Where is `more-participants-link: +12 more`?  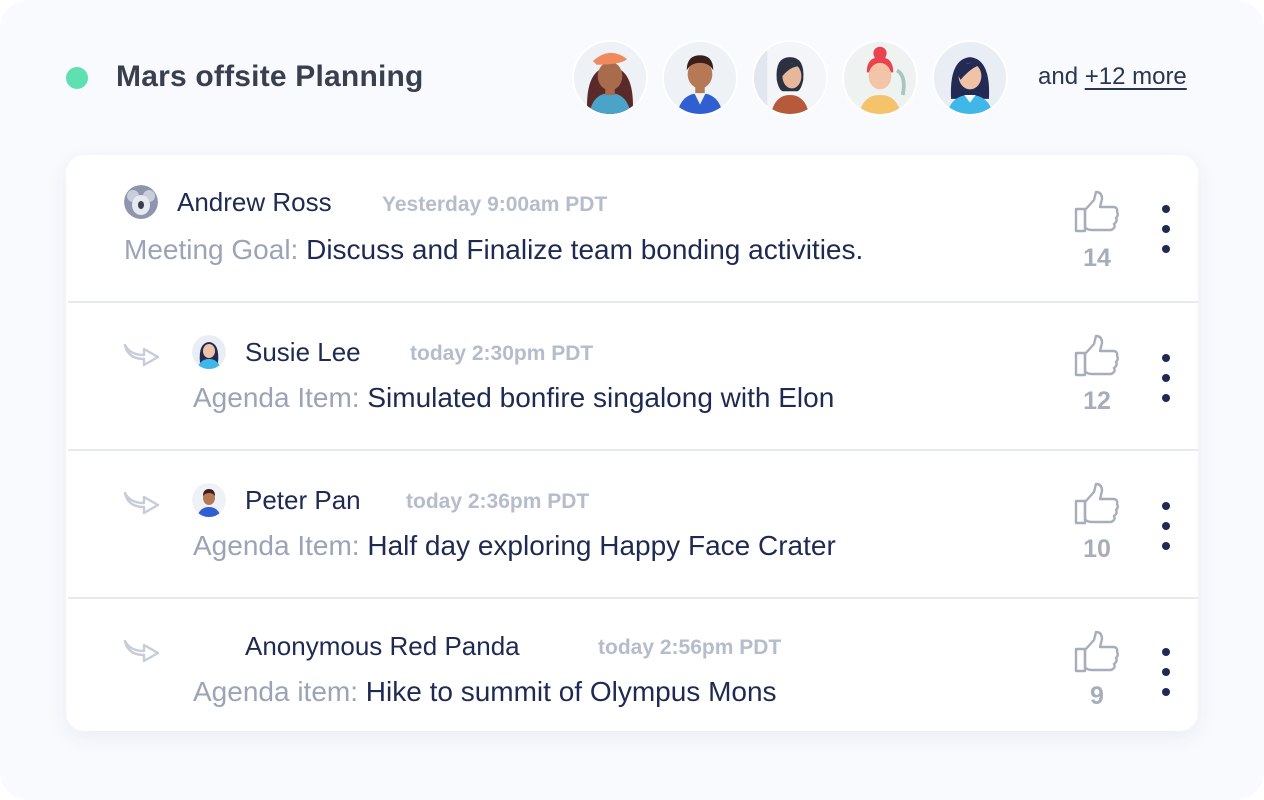 more-participants-link: +12 more is located at coordinates (1136, 76).